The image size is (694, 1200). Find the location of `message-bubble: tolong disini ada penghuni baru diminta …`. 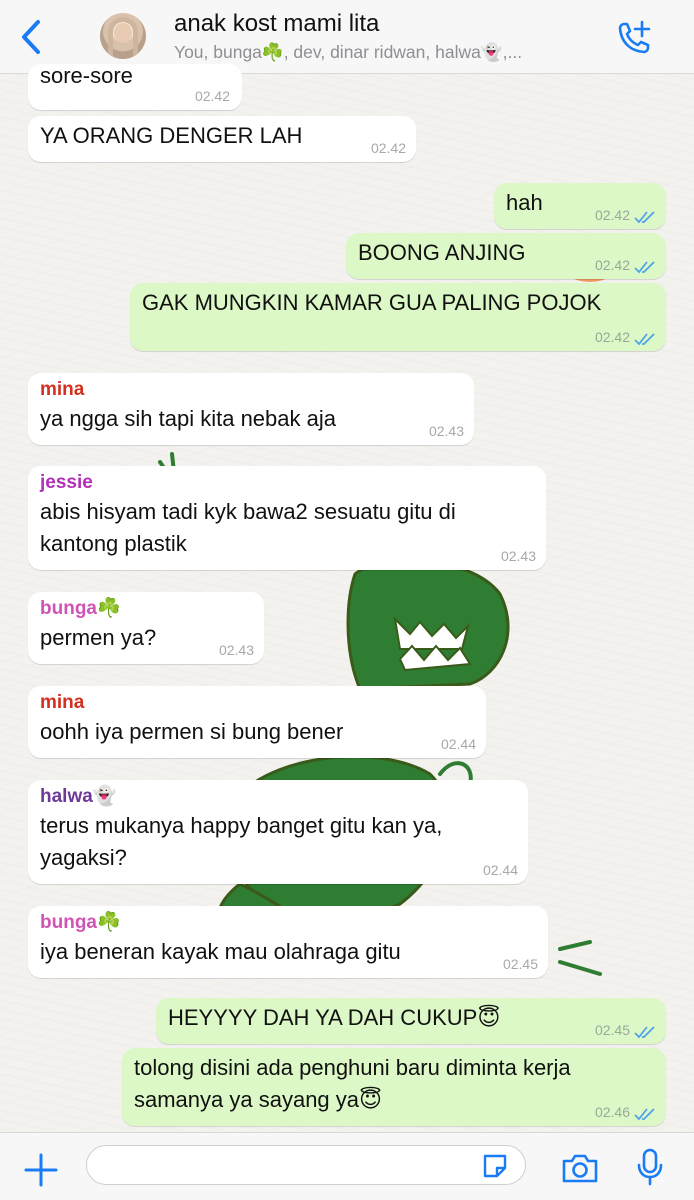

message-bubble: tolong disini ada penghuni baru diminta … is located at coordinates (394, 1087).